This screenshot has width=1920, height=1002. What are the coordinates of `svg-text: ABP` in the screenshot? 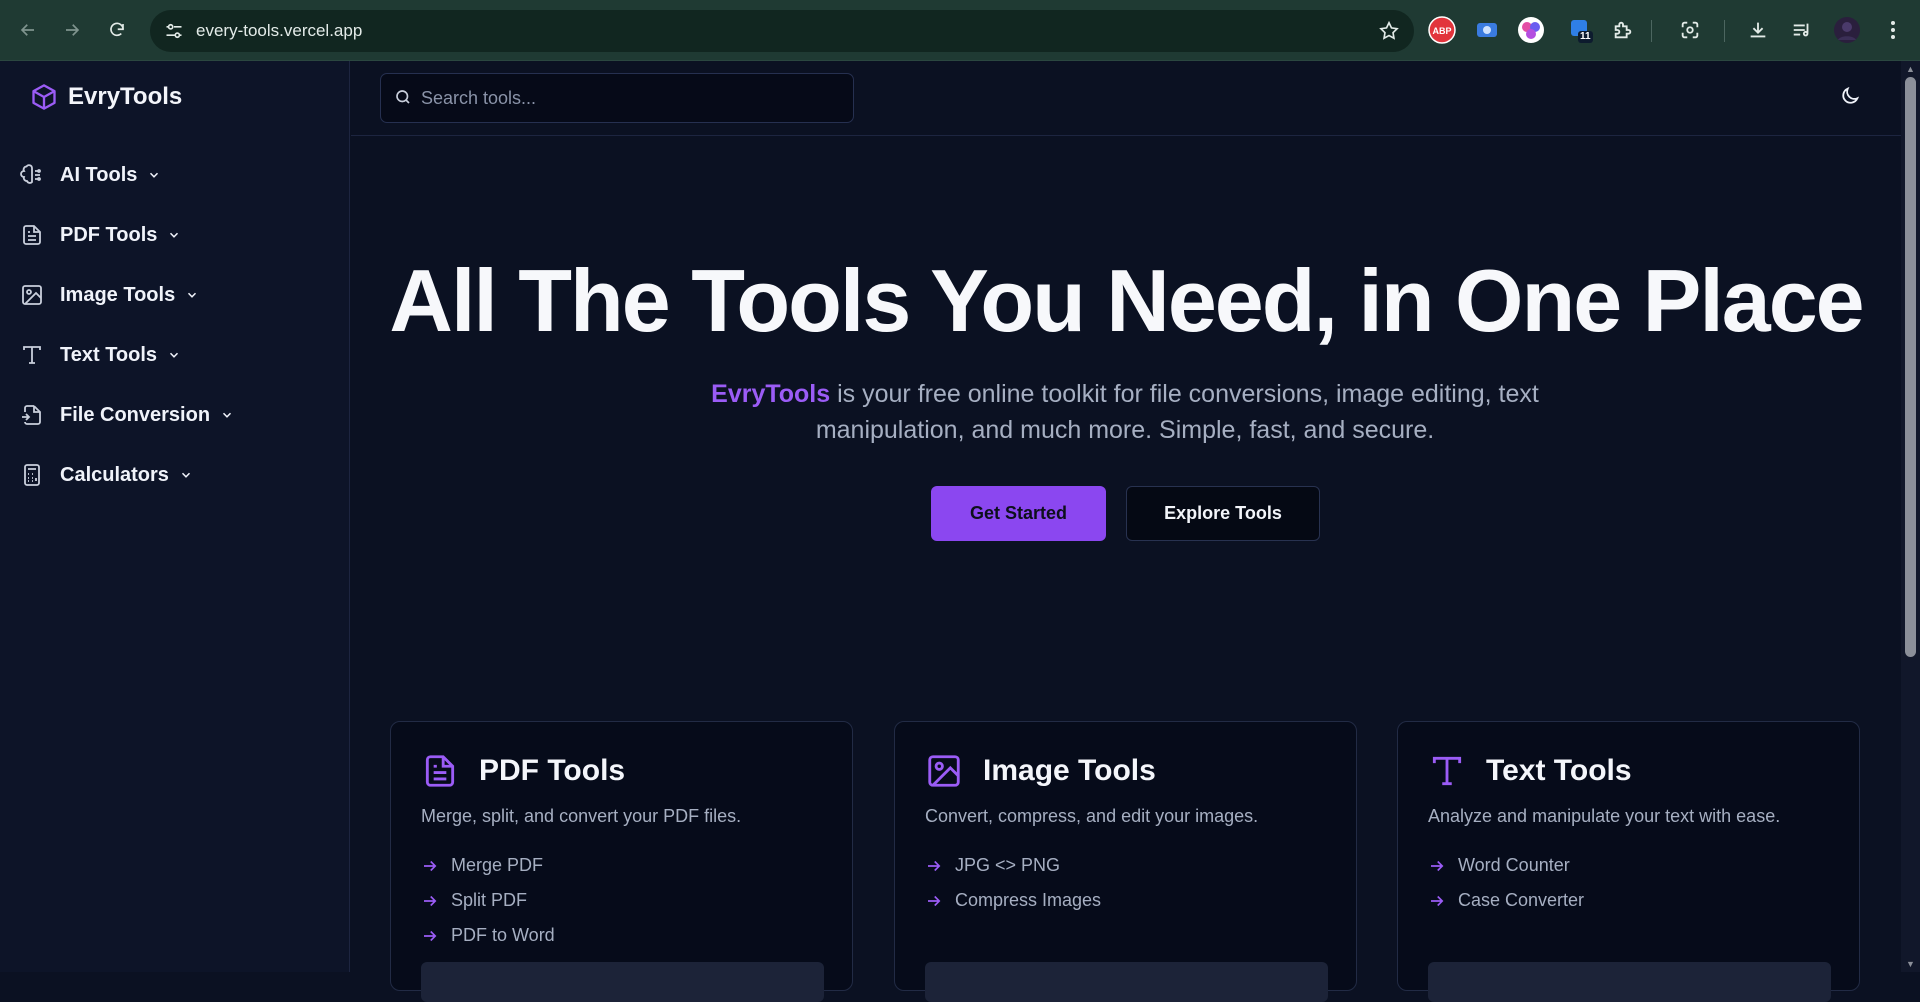 It's located at (1441, 31).